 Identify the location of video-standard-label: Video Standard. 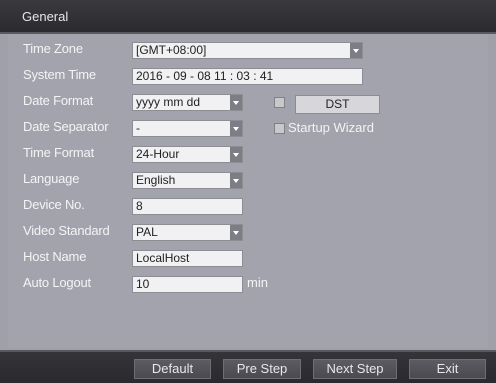
(66, 230).